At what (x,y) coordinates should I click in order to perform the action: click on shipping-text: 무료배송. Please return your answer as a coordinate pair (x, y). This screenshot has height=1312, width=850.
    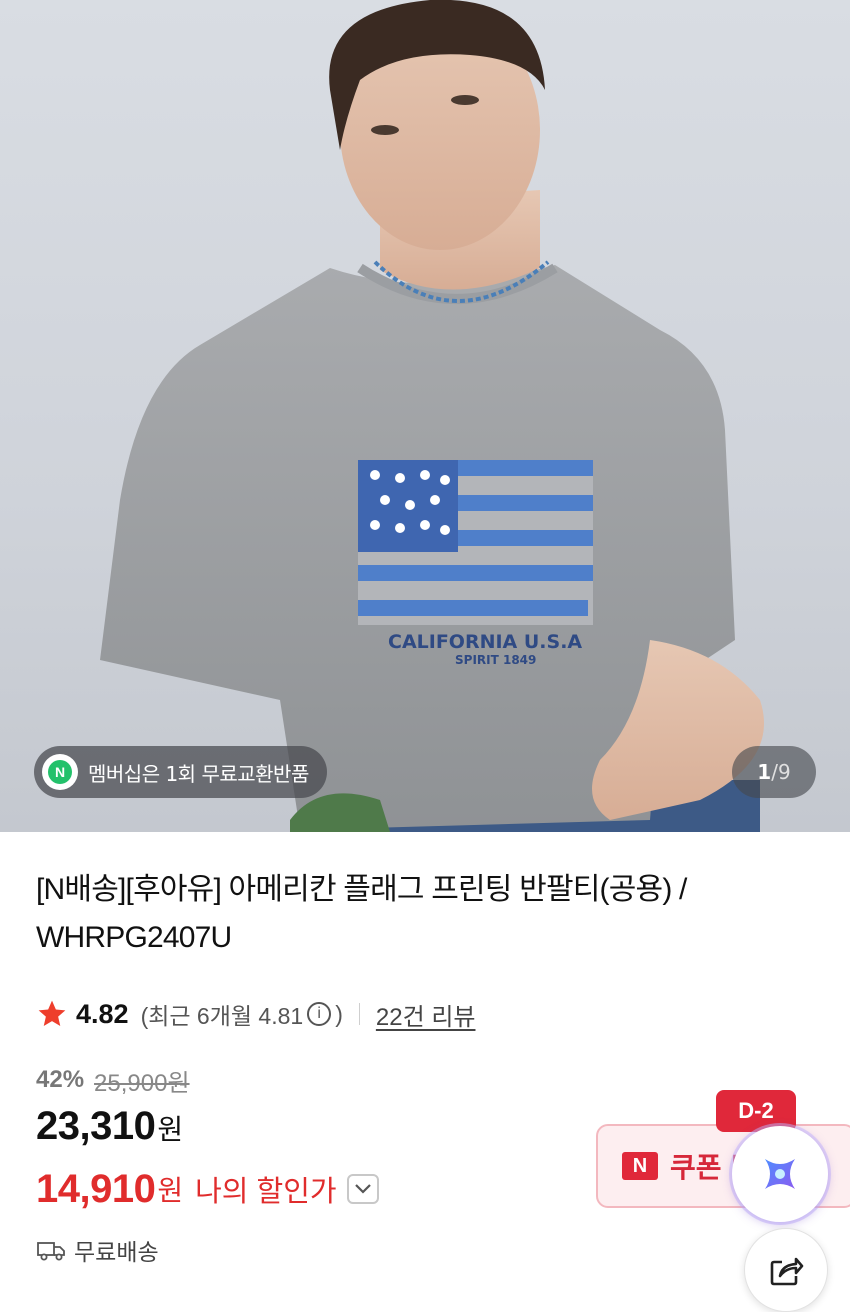
    Looking at the image, I should click on (116, 1252).